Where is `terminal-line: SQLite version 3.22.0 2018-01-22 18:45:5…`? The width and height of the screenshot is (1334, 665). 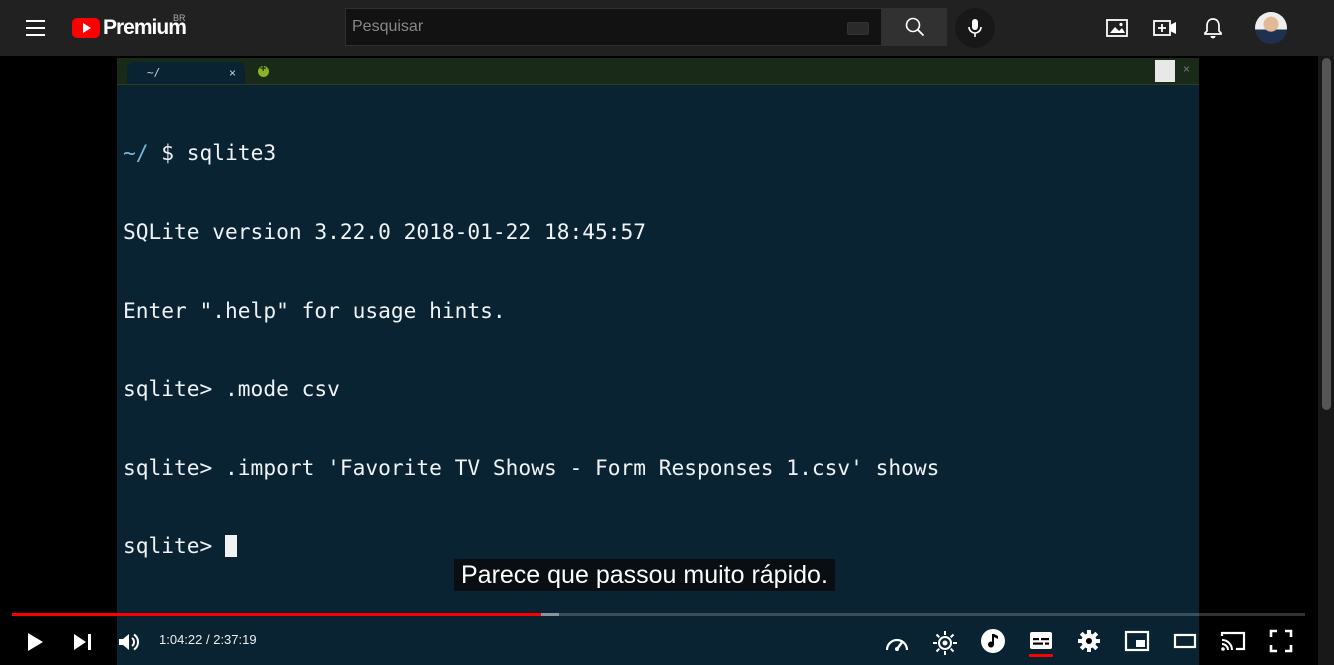
terminal-line: SQLite version 3.22.0 2018-01-22 18:45:5… is located at coordinates (658, 232).